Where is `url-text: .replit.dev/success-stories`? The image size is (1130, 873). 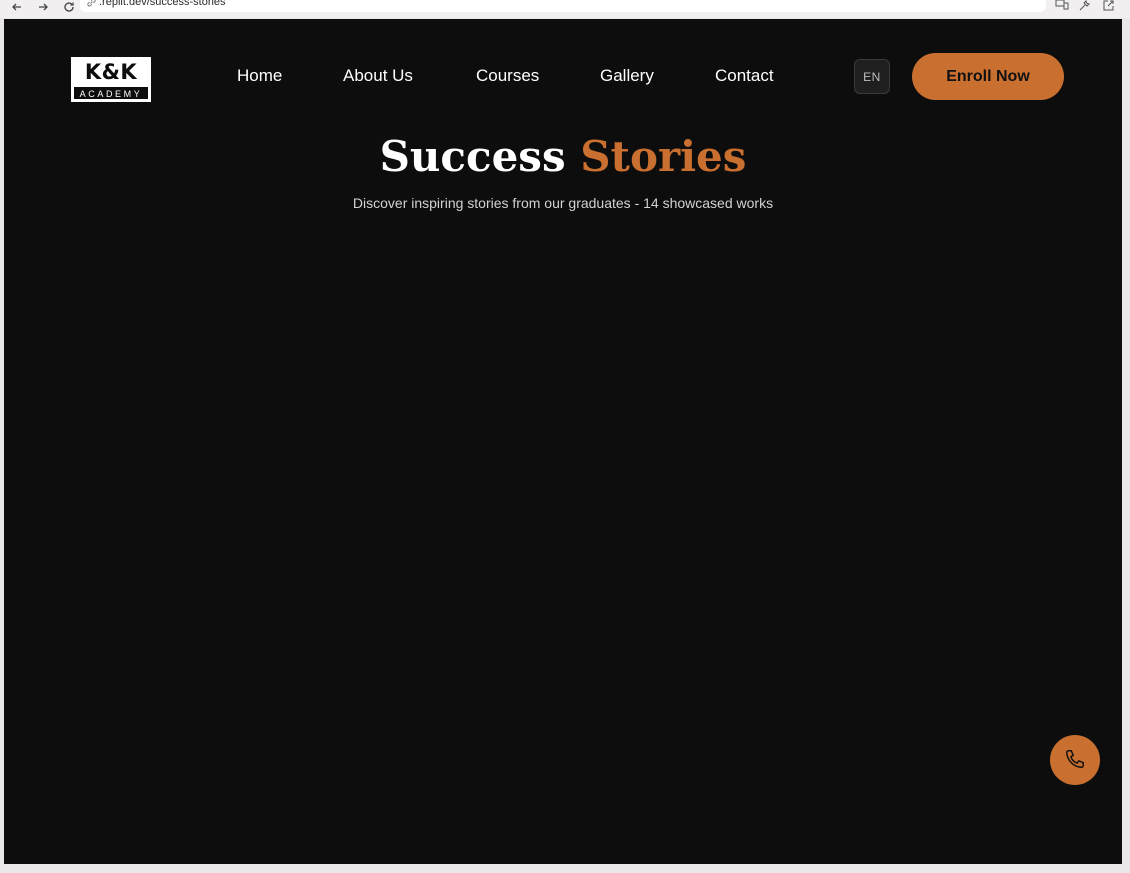 url-text: .replit.dev/success-stories is located at coordinates (162, 4).